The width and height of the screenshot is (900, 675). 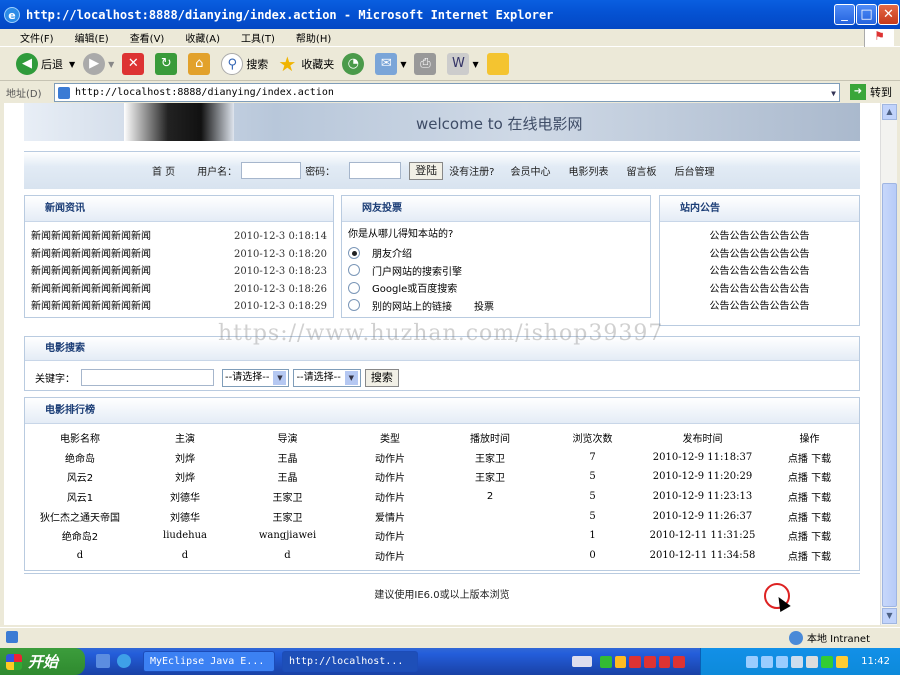 I want to click on radio-selected, so click(x=354, y=252).